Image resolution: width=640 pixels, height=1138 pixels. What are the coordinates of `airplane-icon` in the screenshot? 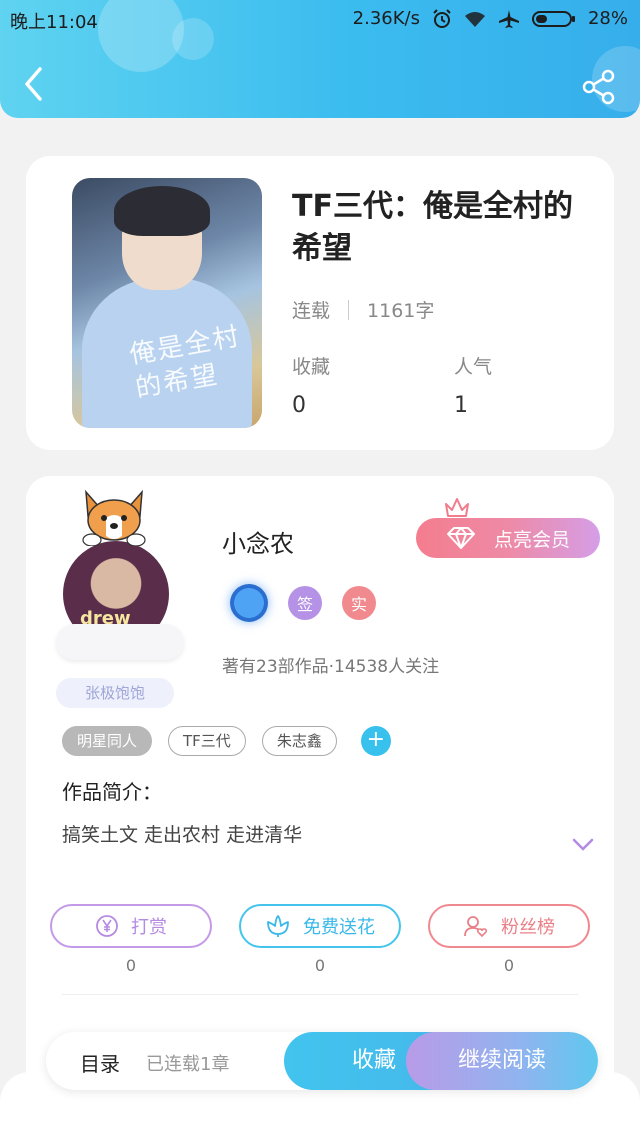 It's located at (508, 18).